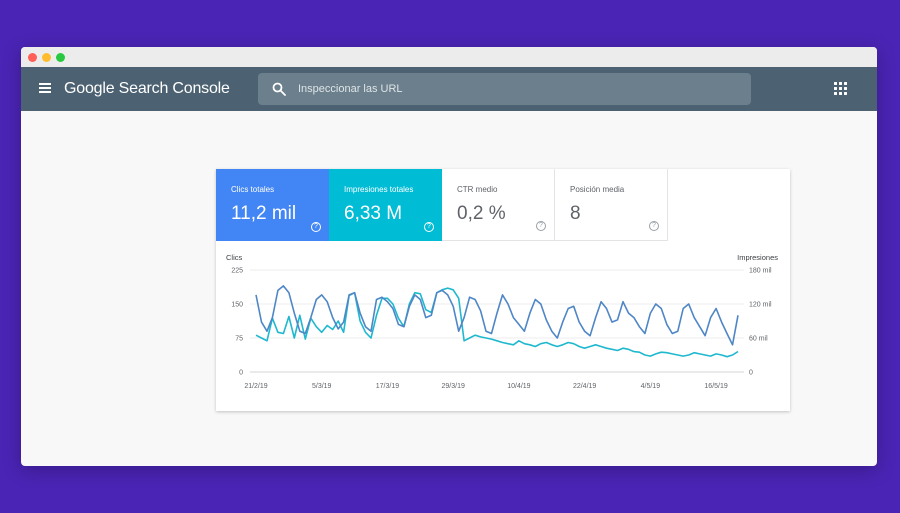  Describe the element at coordinates (715, 386) in the screenshot. I see `x-tick-label: 16/5/19` at that location.